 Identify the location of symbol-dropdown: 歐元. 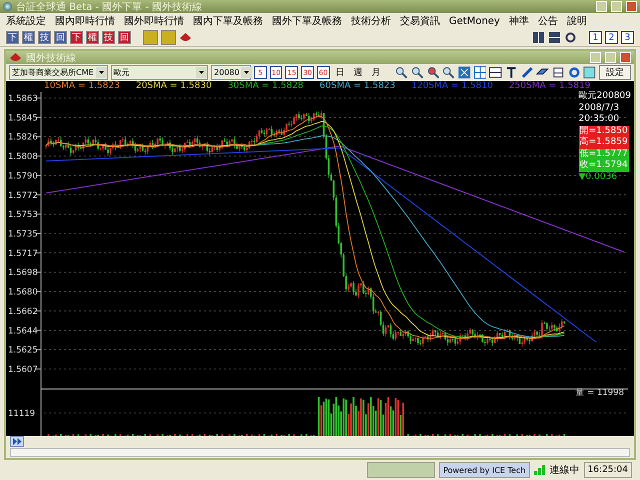
(159, 72).